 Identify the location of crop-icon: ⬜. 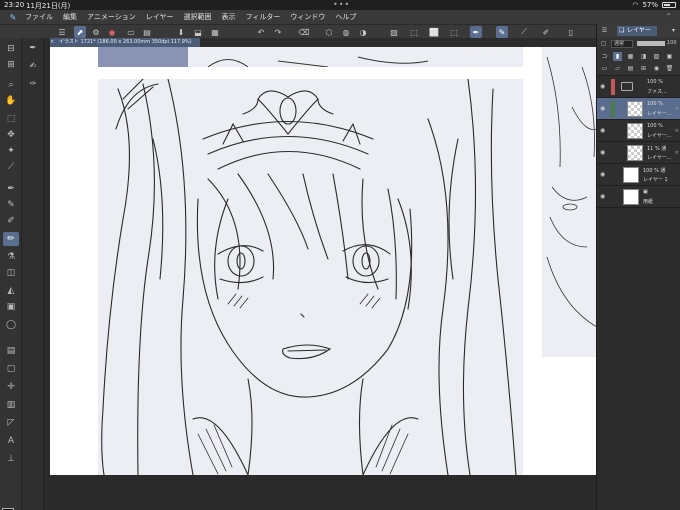
(434, 32).